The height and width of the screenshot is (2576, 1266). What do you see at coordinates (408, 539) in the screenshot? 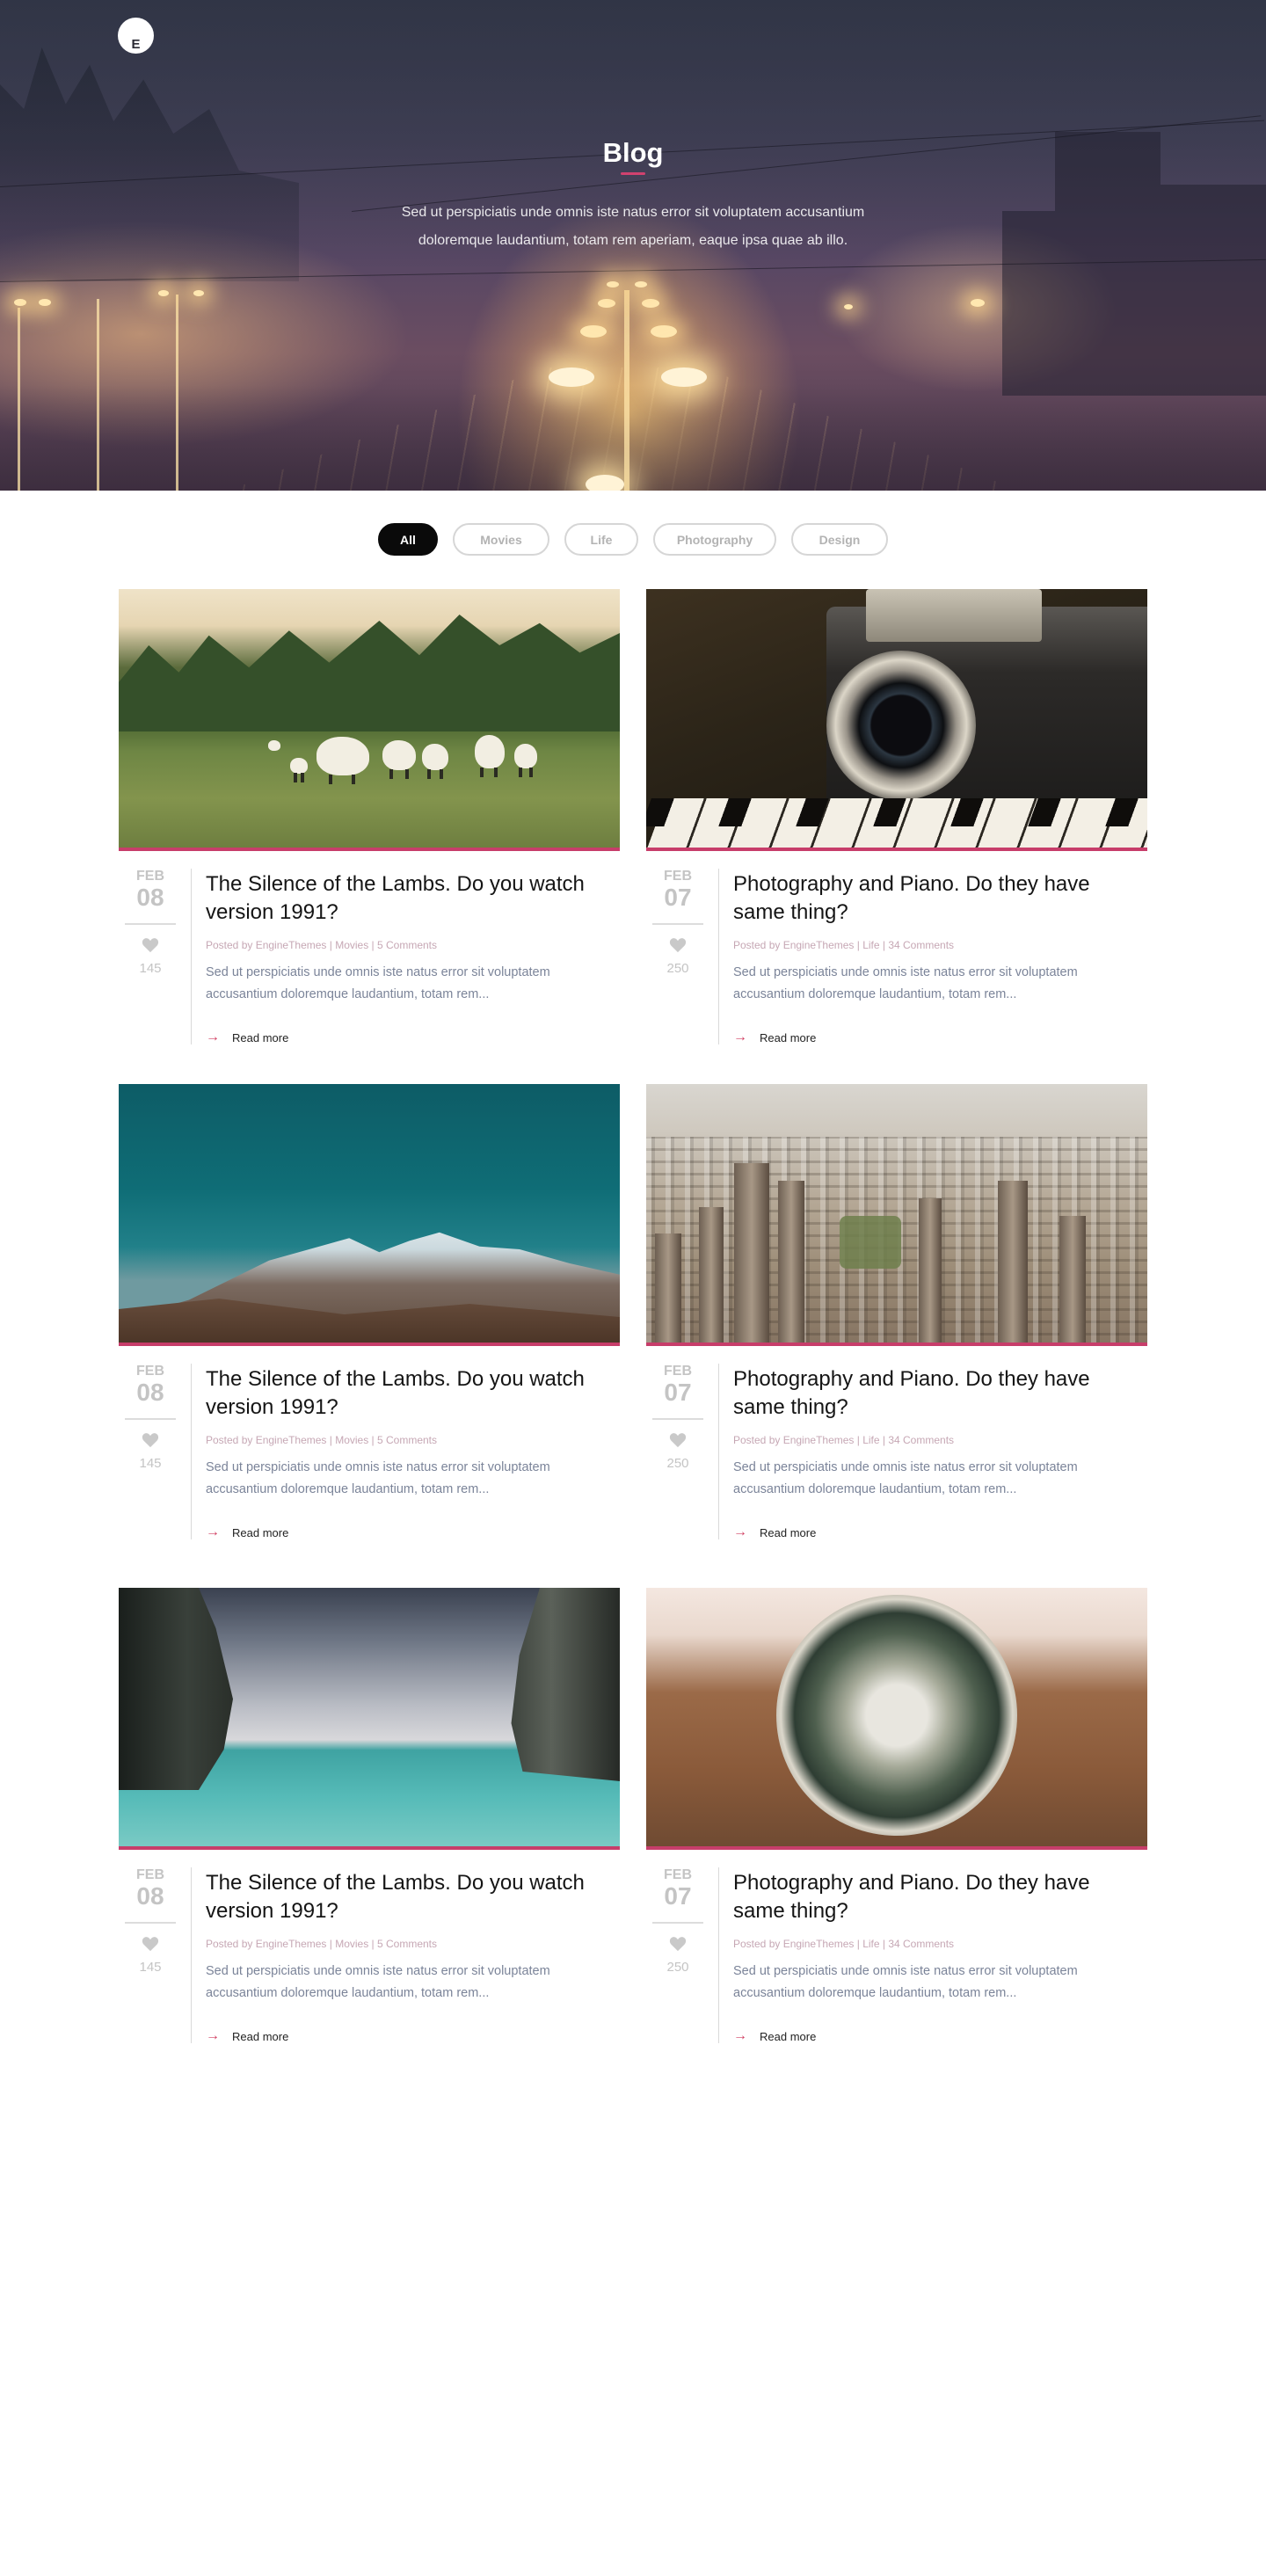
I see `filter-all: All` at bounding box center [408, 539].